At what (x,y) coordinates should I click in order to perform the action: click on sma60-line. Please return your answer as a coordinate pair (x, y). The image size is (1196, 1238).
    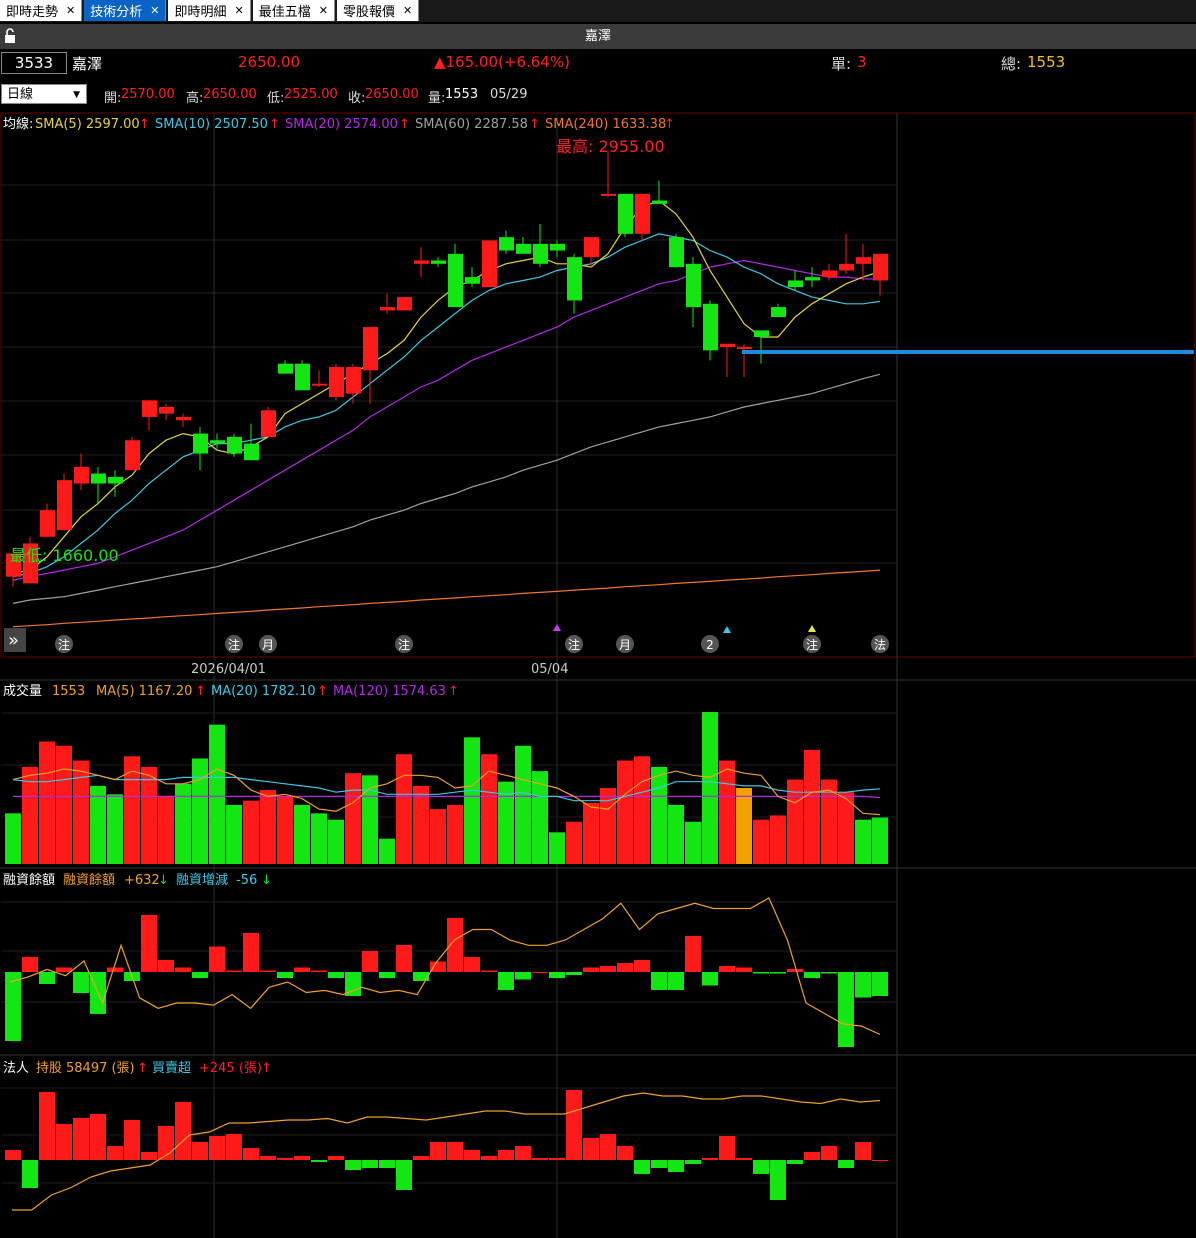
    Looking at the image, I should click on (446, 488).